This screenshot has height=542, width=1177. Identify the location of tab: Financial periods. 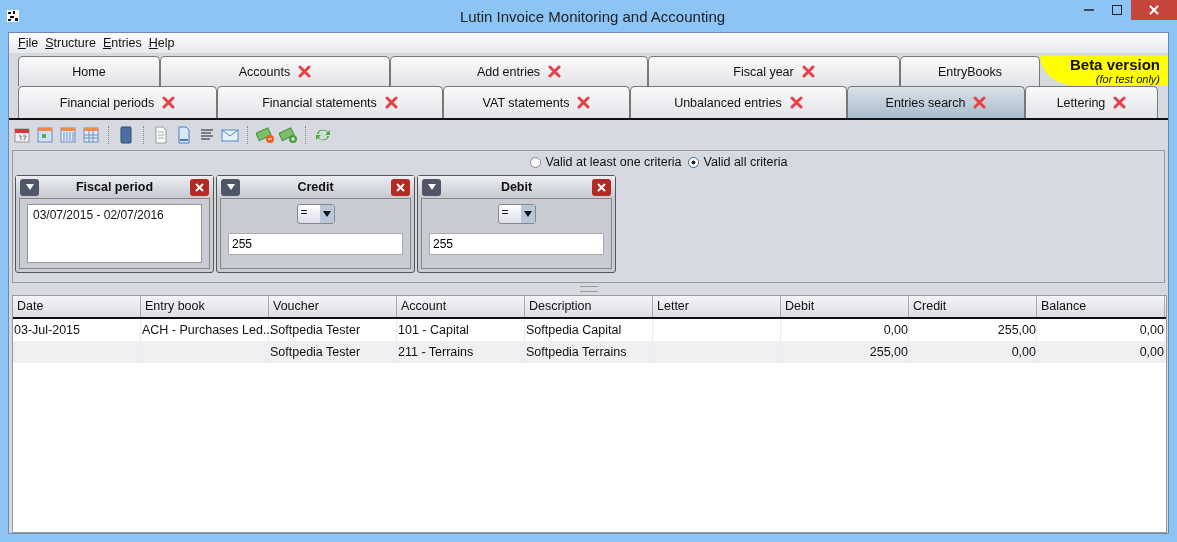
(117, 102).